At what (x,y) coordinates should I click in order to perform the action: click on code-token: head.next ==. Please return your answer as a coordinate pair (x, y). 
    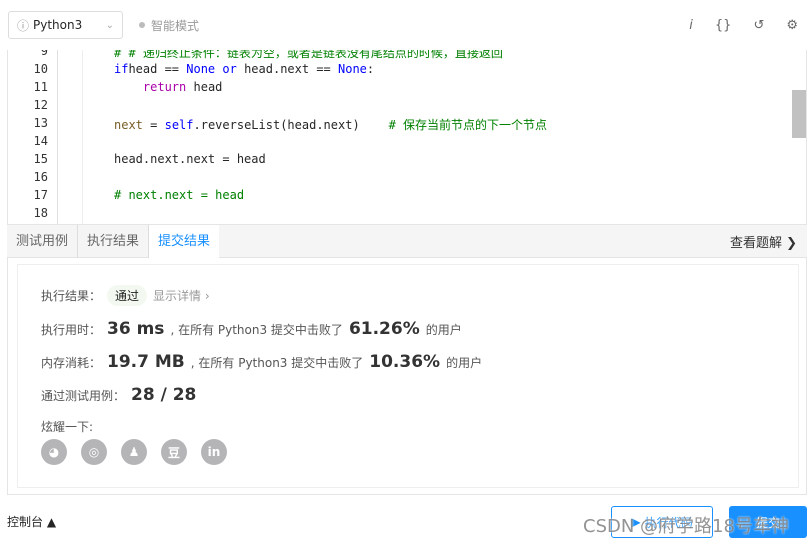
    Looking at the image, I should click on (287, 69).